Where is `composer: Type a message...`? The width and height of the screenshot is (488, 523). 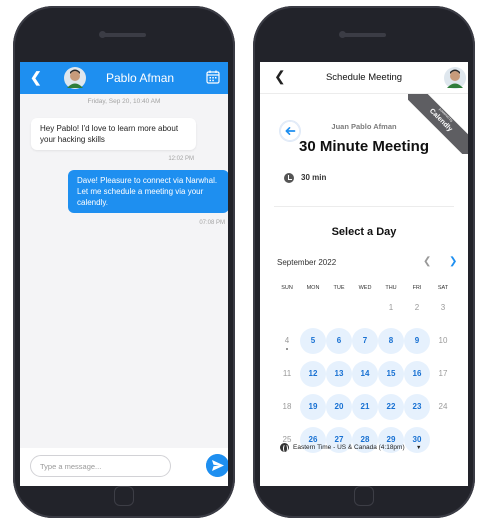 composer: Type a message... is located at coordinates (124, 467).